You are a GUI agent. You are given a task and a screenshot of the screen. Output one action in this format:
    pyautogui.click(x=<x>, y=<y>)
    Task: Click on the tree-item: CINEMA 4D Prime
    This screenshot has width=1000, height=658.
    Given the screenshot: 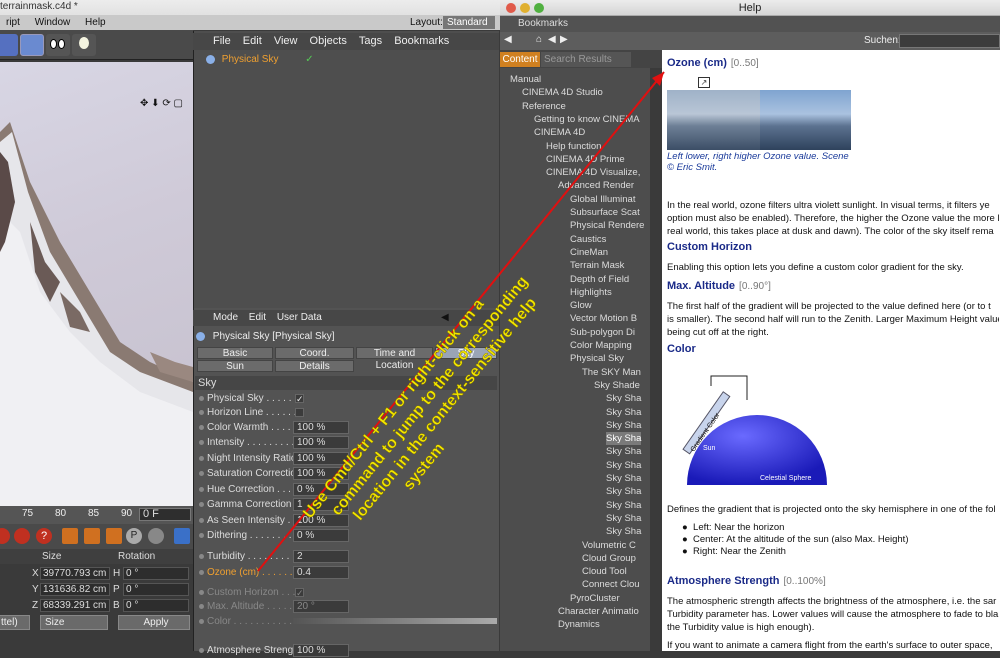 What is the action you would take?
    pyautogui.click(x=585, y=159)
    